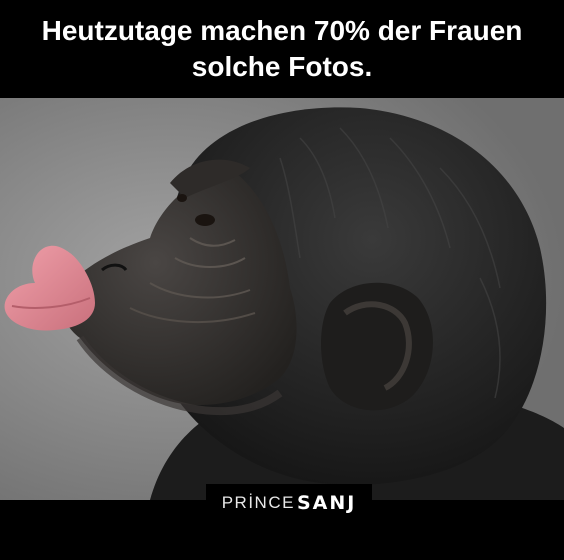  I want to click on caption-line-1: Heutzutage machen 70% der Frauen, so click(282, 30).